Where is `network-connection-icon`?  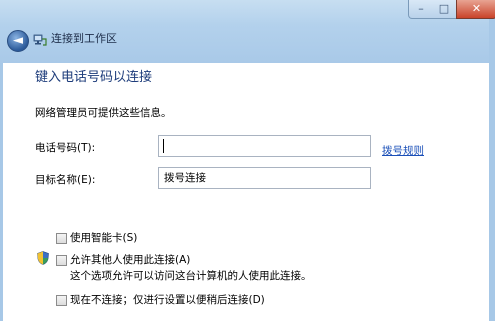
network-connection-icon is located at coordinates (40, 40).